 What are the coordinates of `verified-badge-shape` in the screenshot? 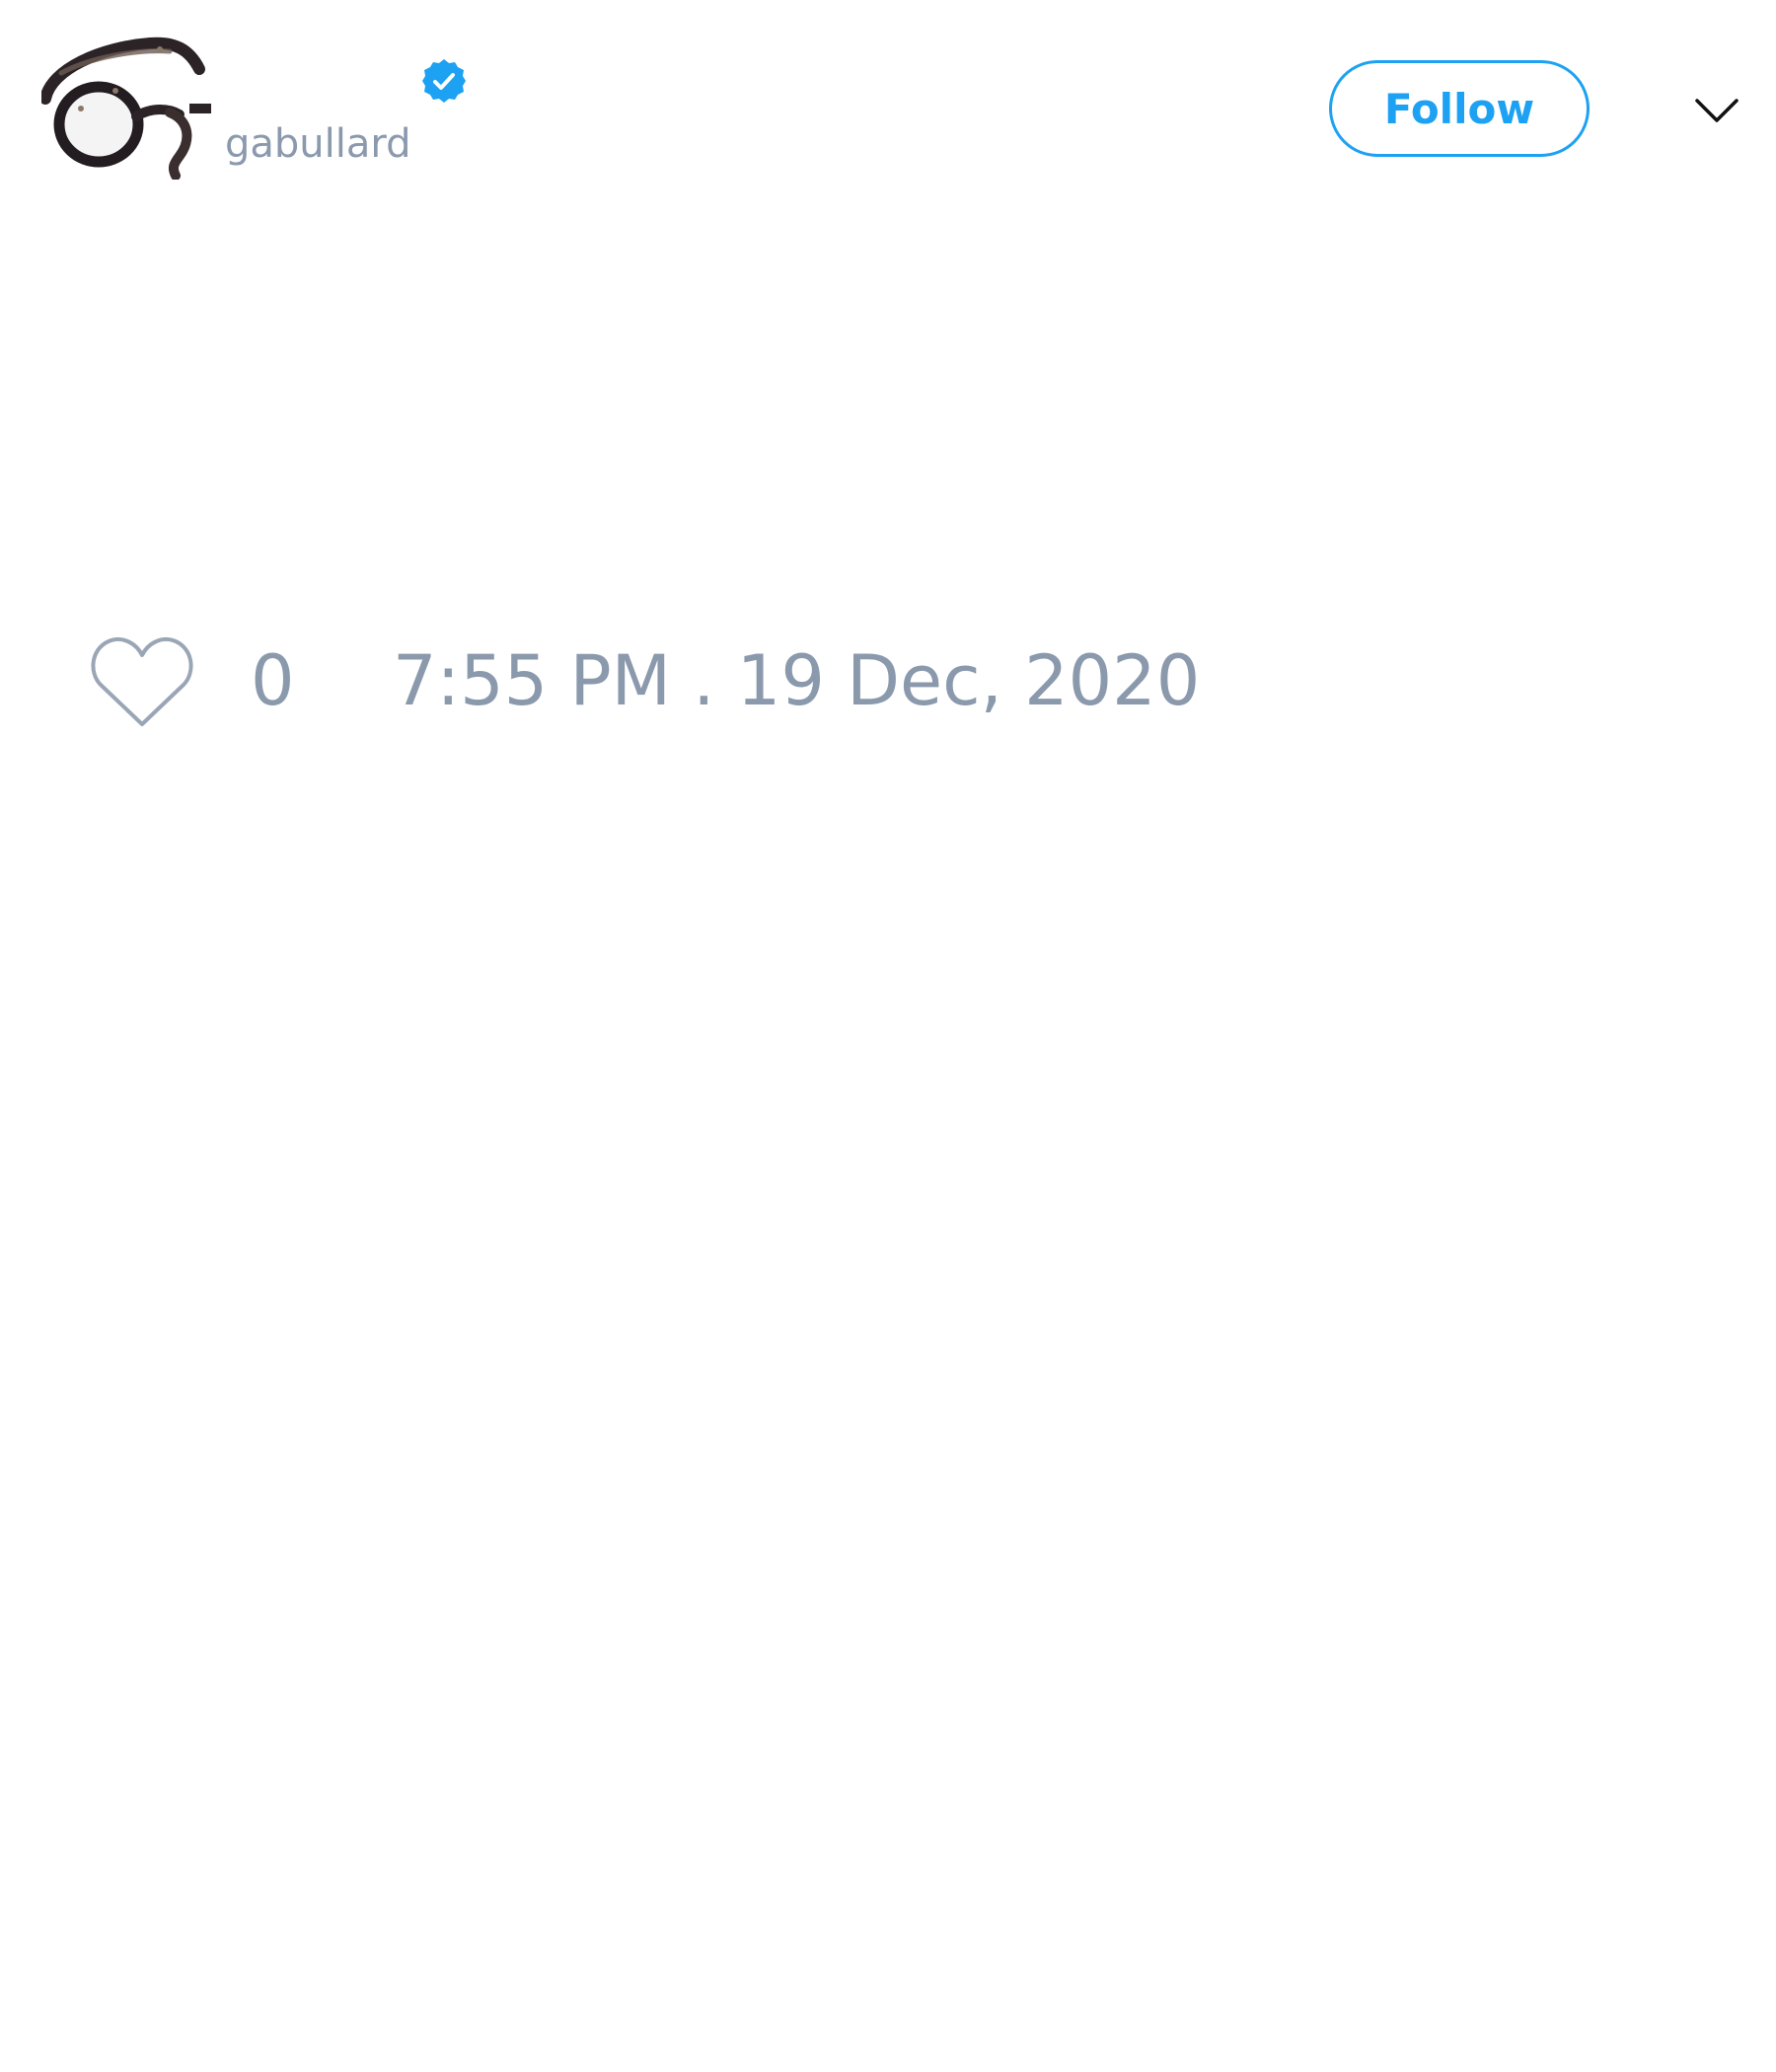 It's located at (444, 81).